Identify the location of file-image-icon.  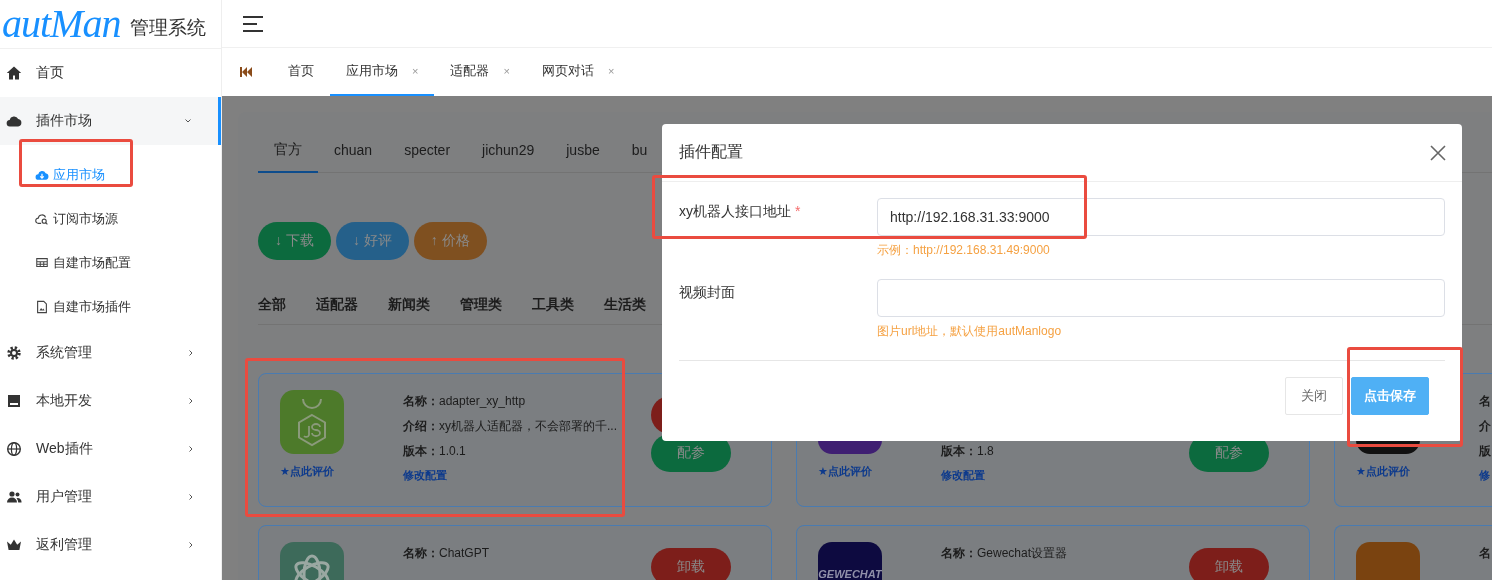
(42, 307).